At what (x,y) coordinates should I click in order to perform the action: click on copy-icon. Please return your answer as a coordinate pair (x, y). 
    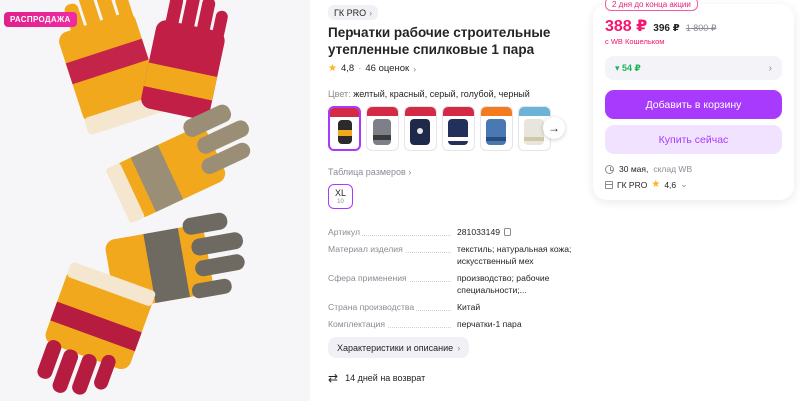
    Looking at the image, I should click on (508, 232).